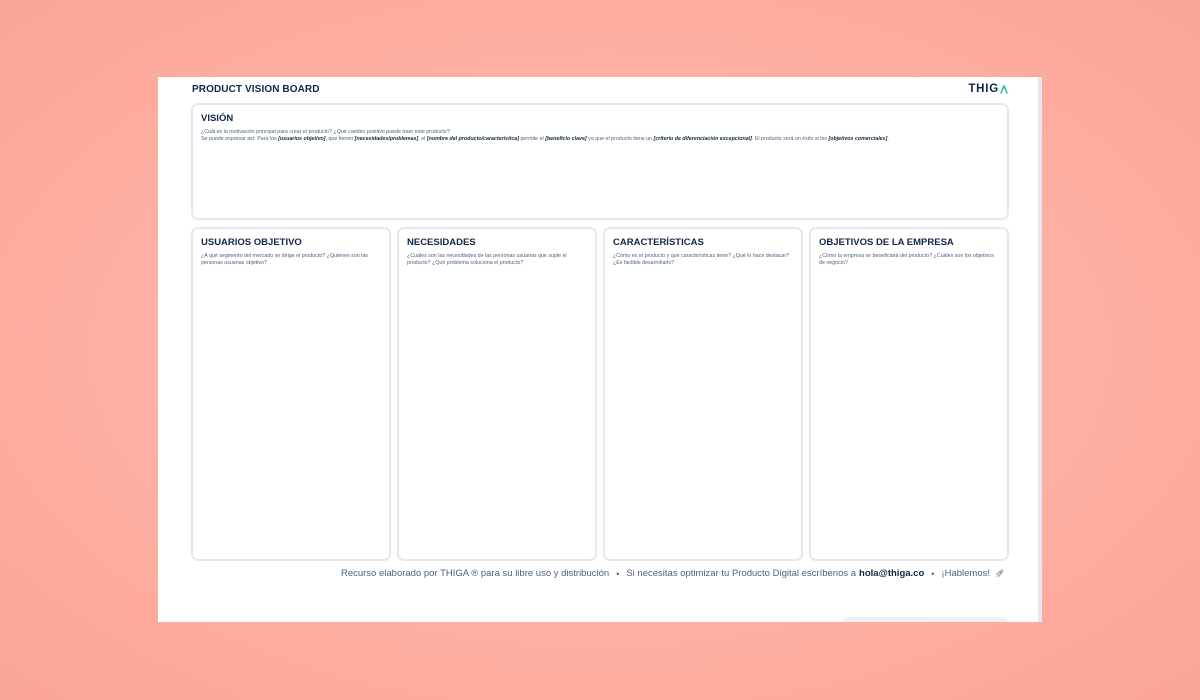 Image resolution: width=1200 pixels, height=700 pixels. I want to click on vision-text: , el, so click(422, 138).